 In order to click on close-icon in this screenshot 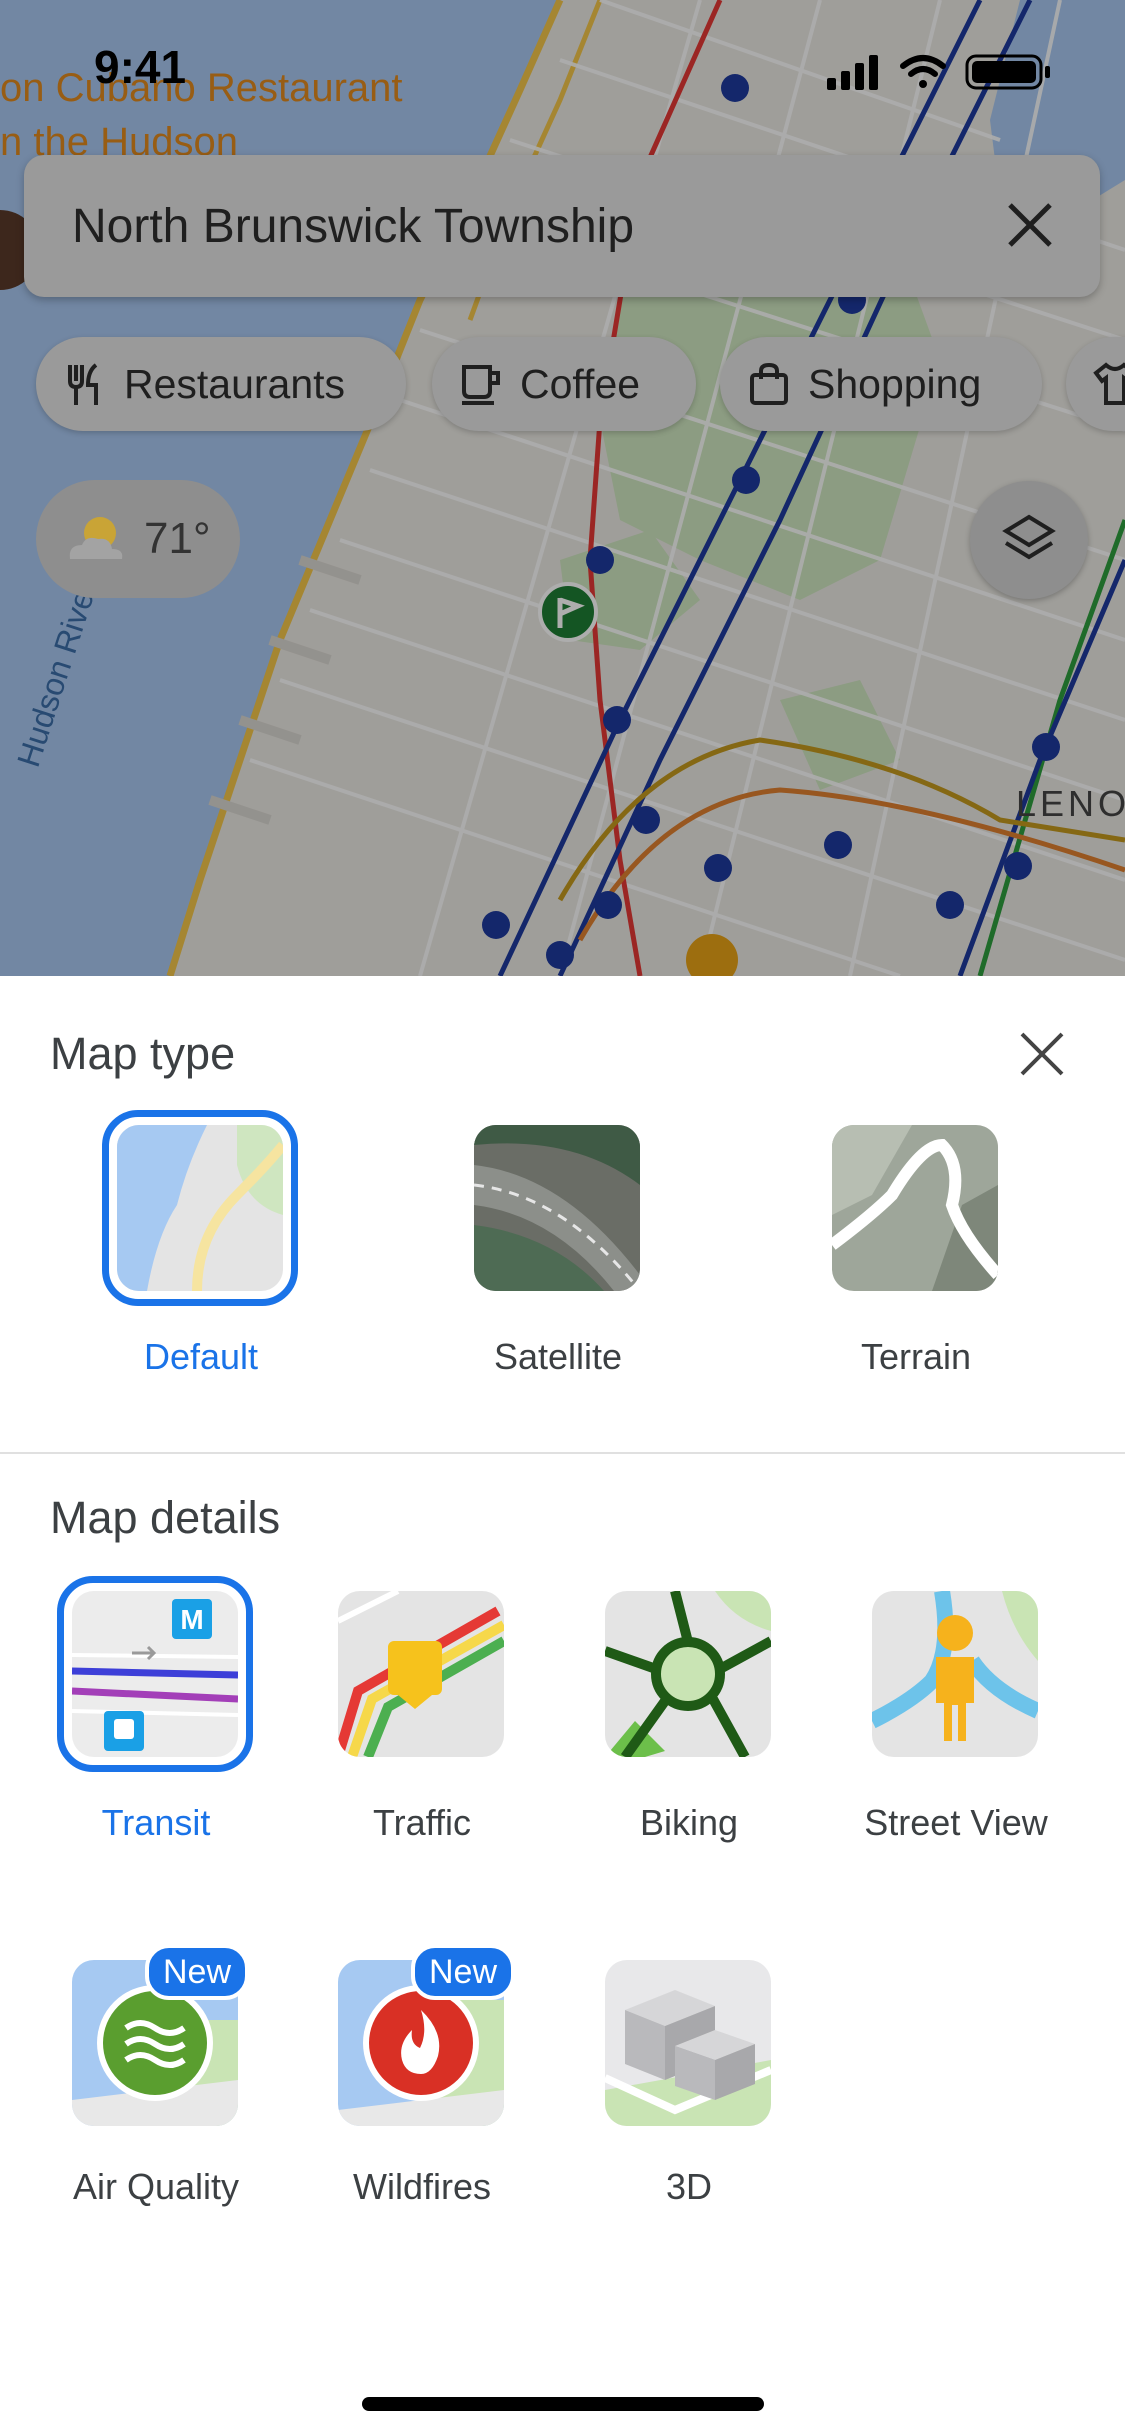, I will do `click(1042, 1054)`.